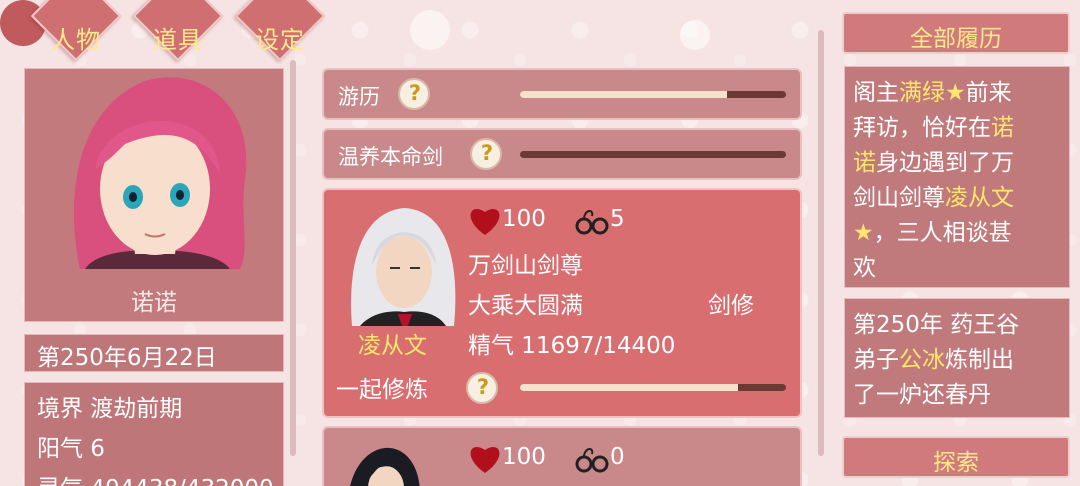 The width and height of the screenshot is (1080, 486). What do you see at coordinates (154, 303) in the screenshot?
I see `character-name: 诺诺` at bounding box center [154, 303].